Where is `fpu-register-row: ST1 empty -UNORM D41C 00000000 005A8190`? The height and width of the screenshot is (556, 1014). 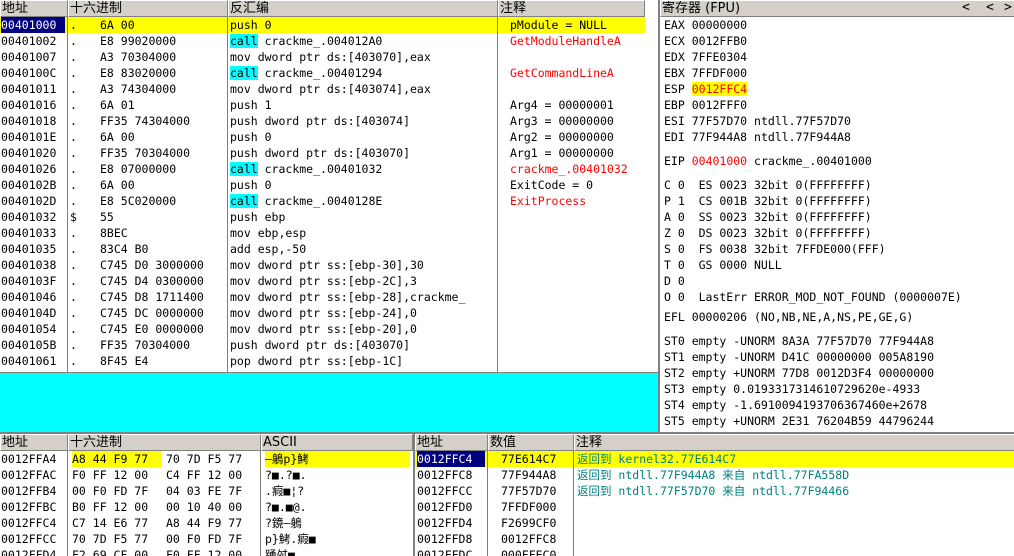
fpu-register-row: ST1 empty -UNORM D41C 00000000 005A8190 is located at coordinates (799, 357).